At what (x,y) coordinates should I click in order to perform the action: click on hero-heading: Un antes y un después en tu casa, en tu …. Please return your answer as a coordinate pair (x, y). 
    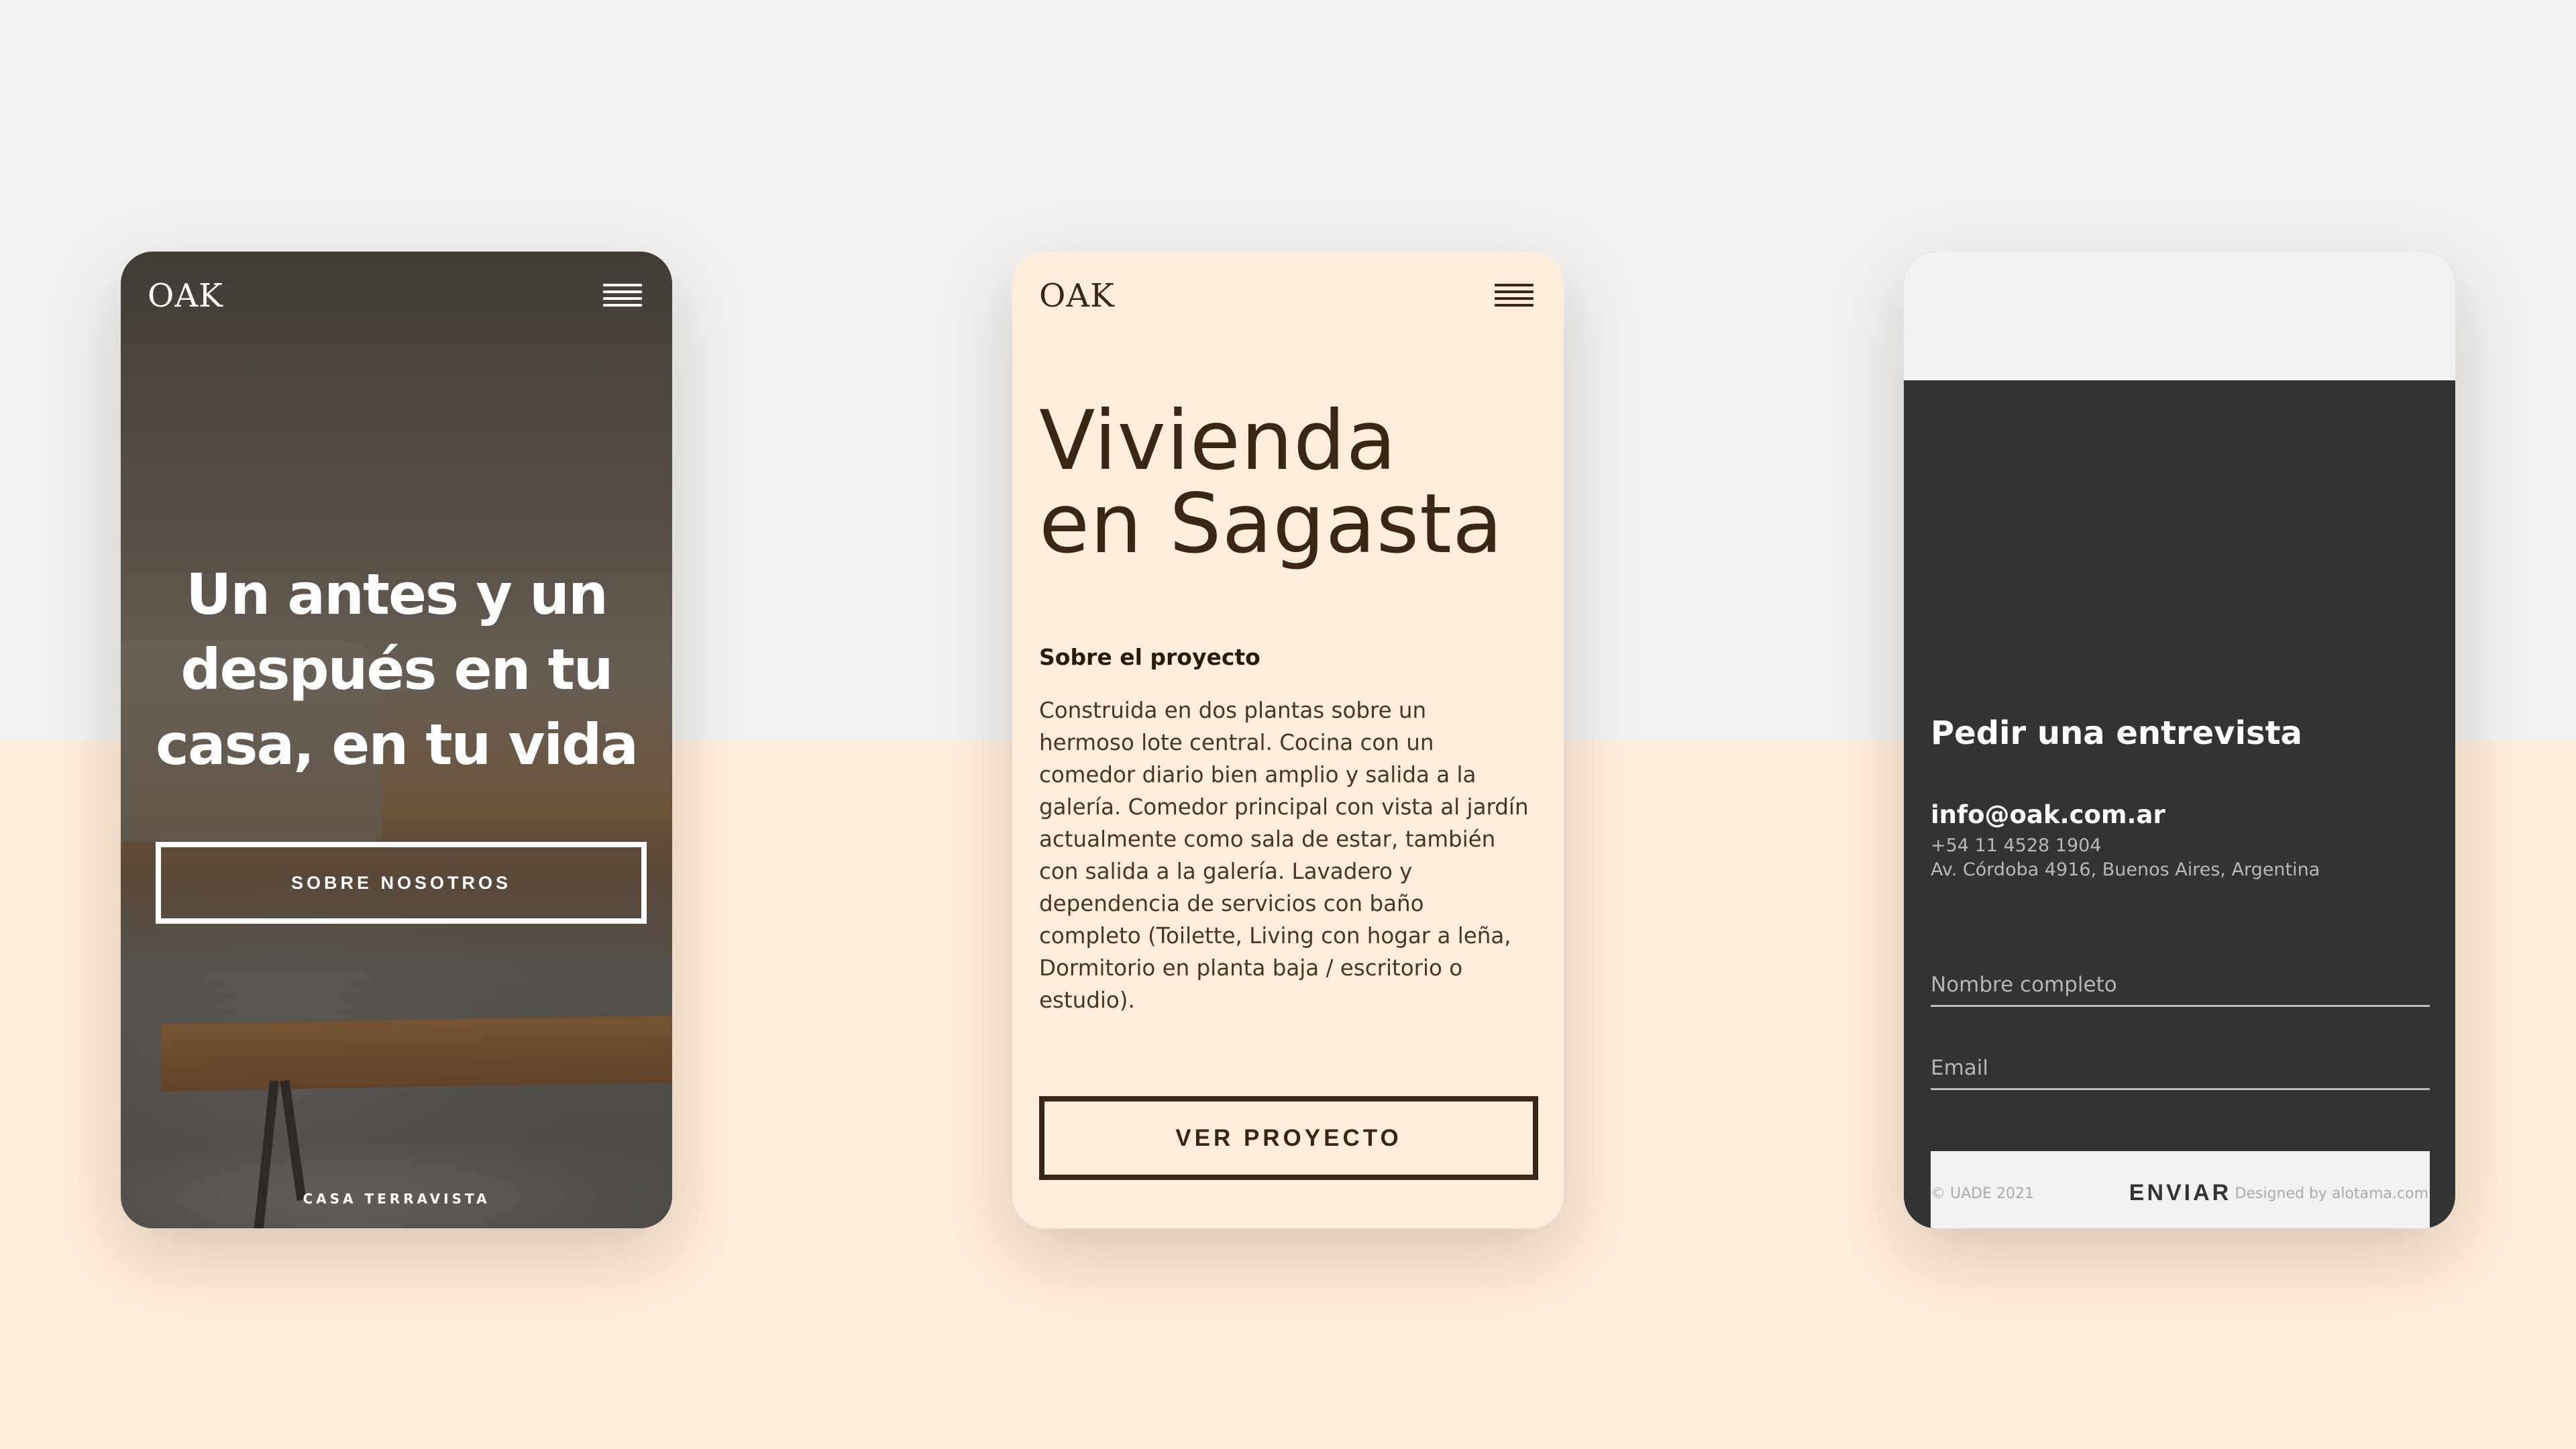
    Looking at the image, I should click on (396, 669).